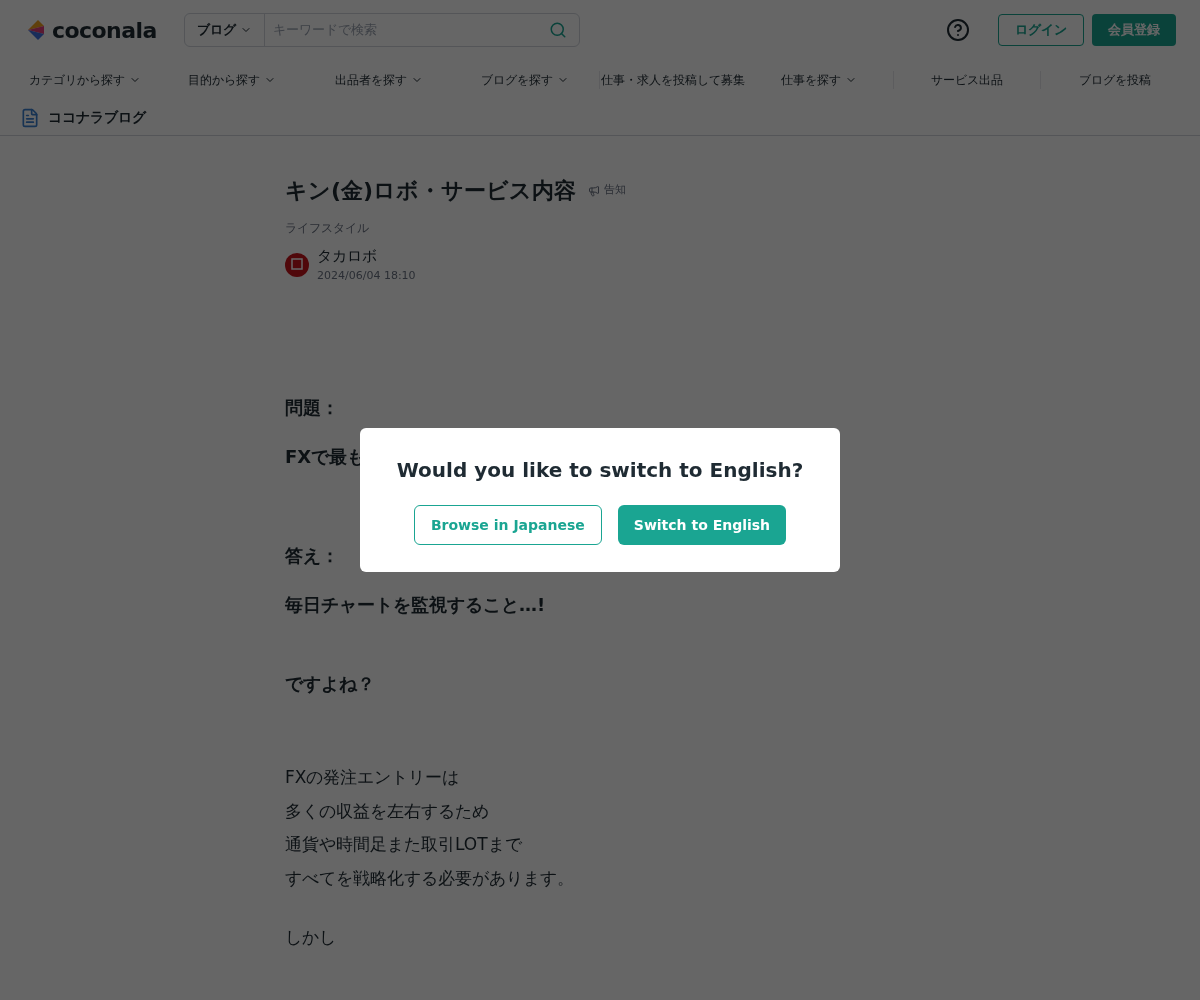  Describe the element at coordinates (819, 80) in the screenshot. I see `nav-link: 仕事を探す` at that location.